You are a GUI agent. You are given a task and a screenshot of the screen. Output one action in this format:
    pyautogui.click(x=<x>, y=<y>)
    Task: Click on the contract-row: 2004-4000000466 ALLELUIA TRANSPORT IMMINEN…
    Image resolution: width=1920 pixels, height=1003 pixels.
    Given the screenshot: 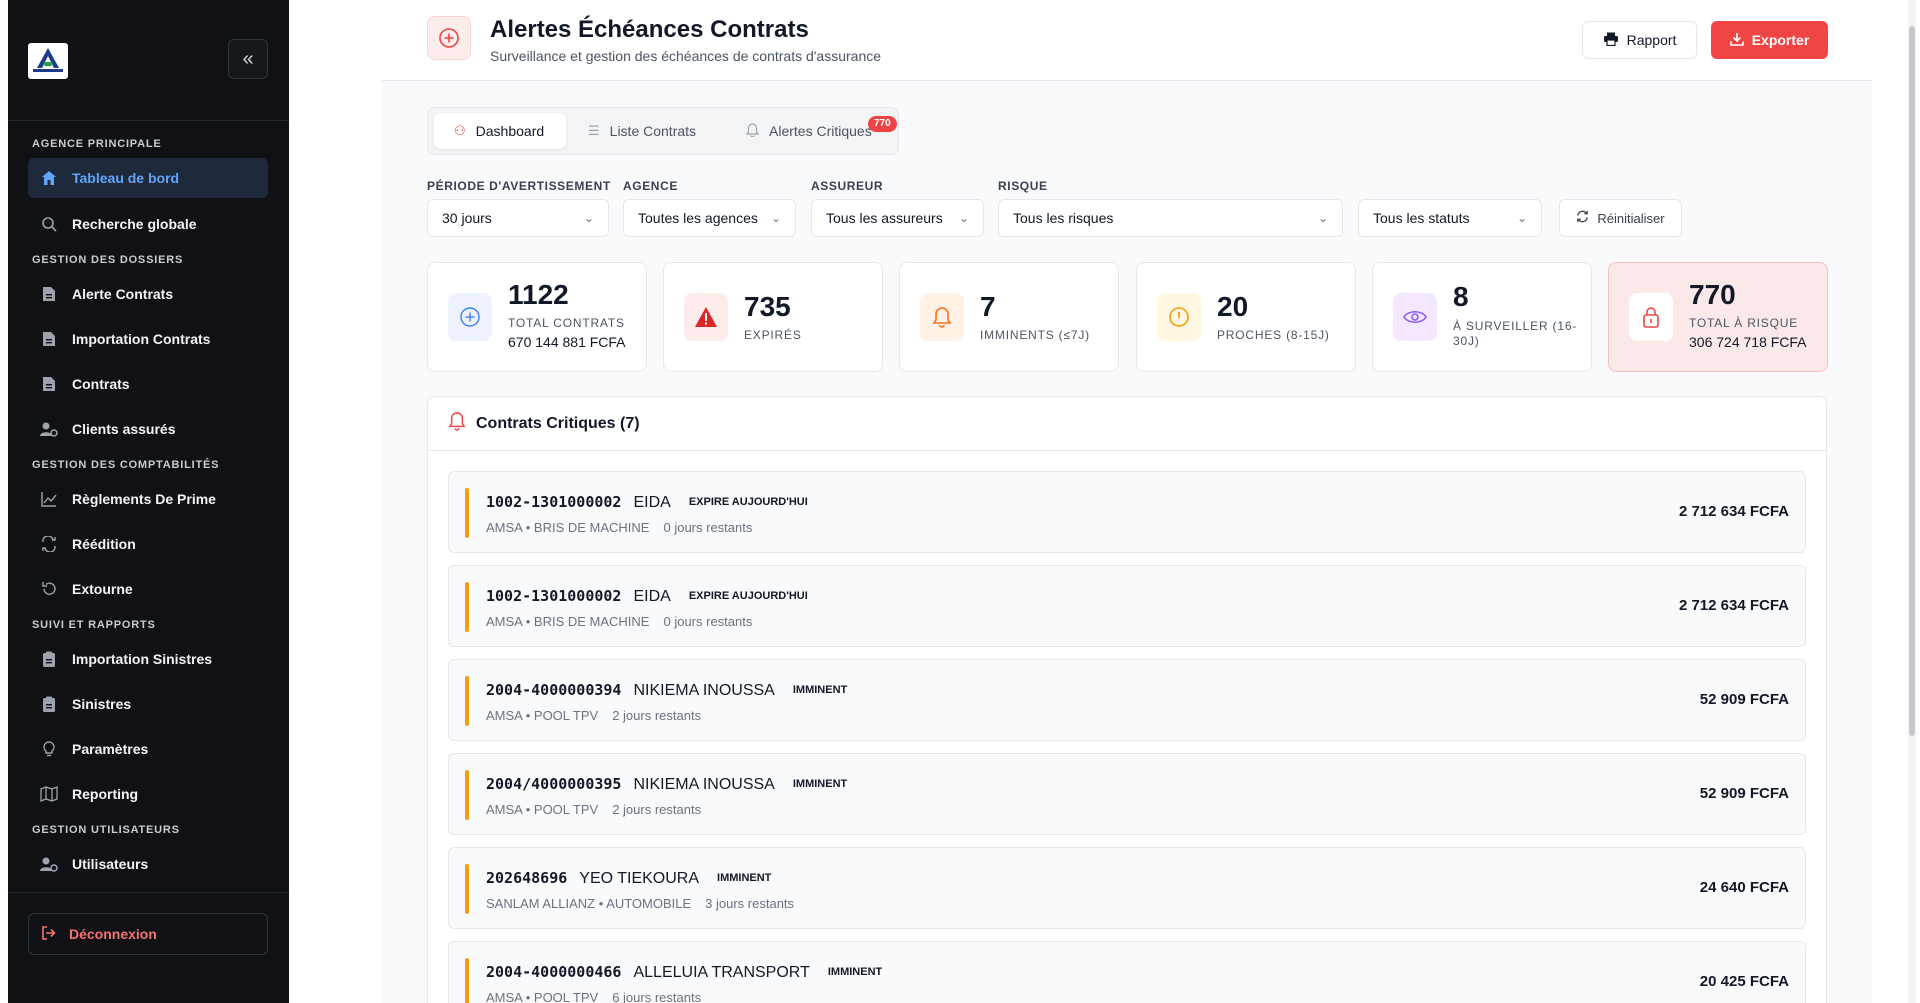 What is the action you would take?
    pyautogui.click(x=1127, y=972)
    